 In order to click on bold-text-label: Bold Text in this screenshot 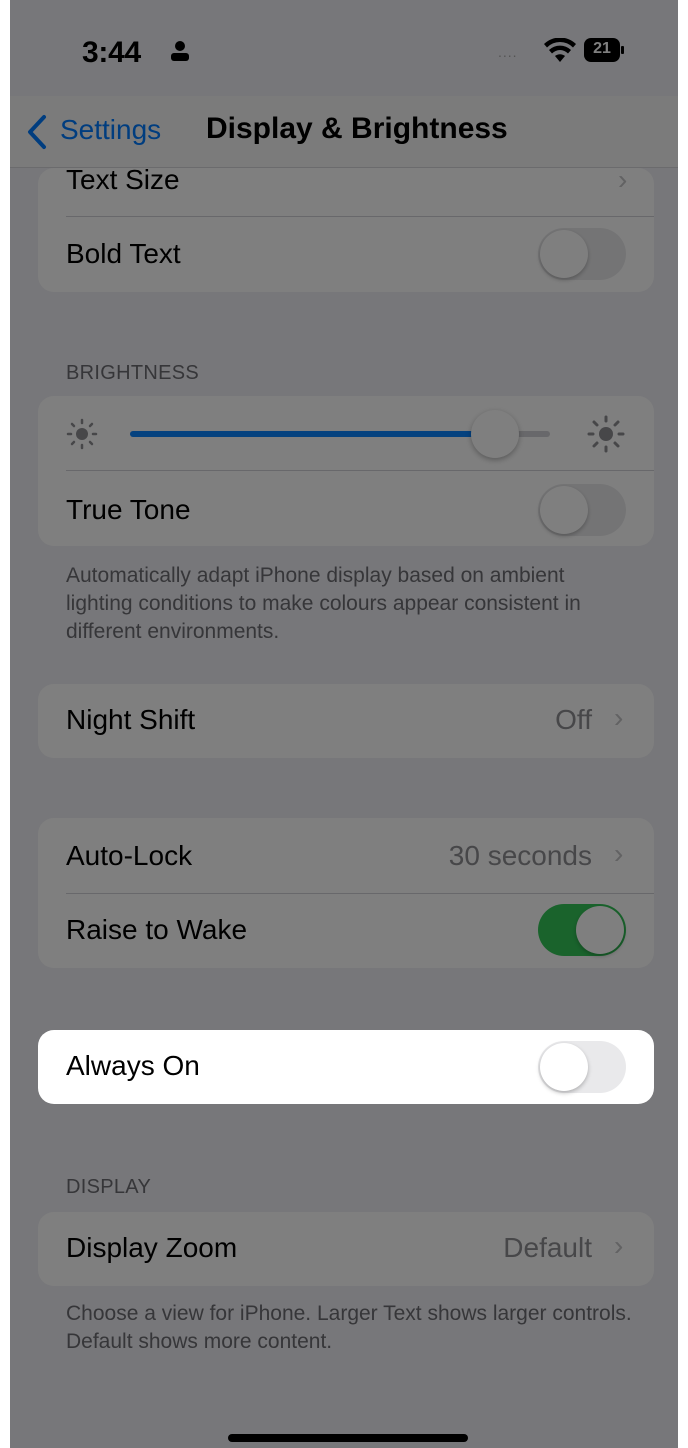, I will do `click(123, 253)`.